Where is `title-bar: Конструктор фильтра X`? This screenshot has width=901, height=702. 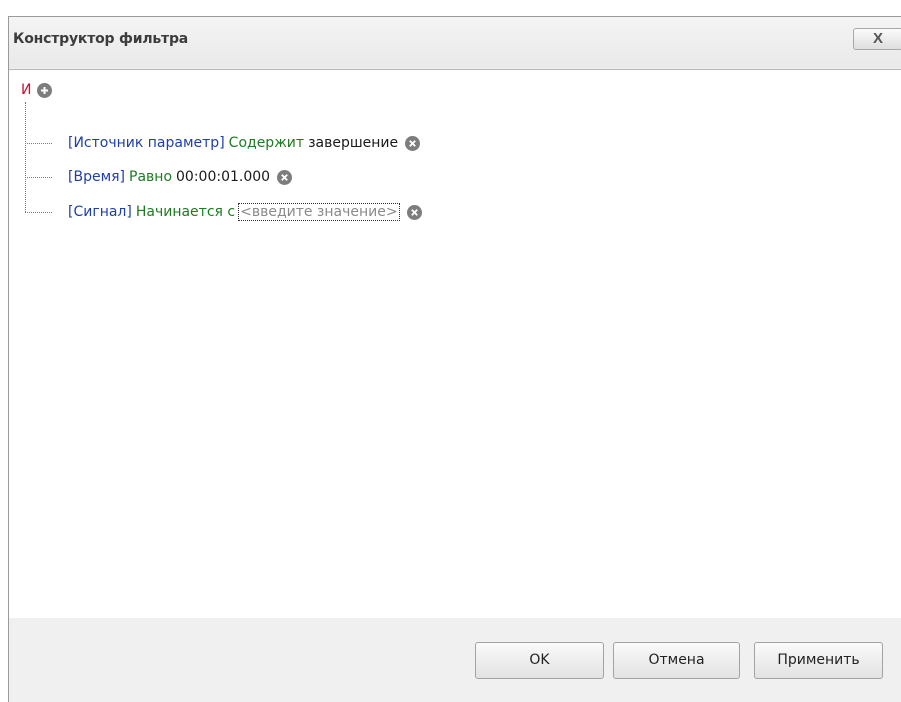 title-bar: Конструктор фильтра X is located at coordinates (455, 42).